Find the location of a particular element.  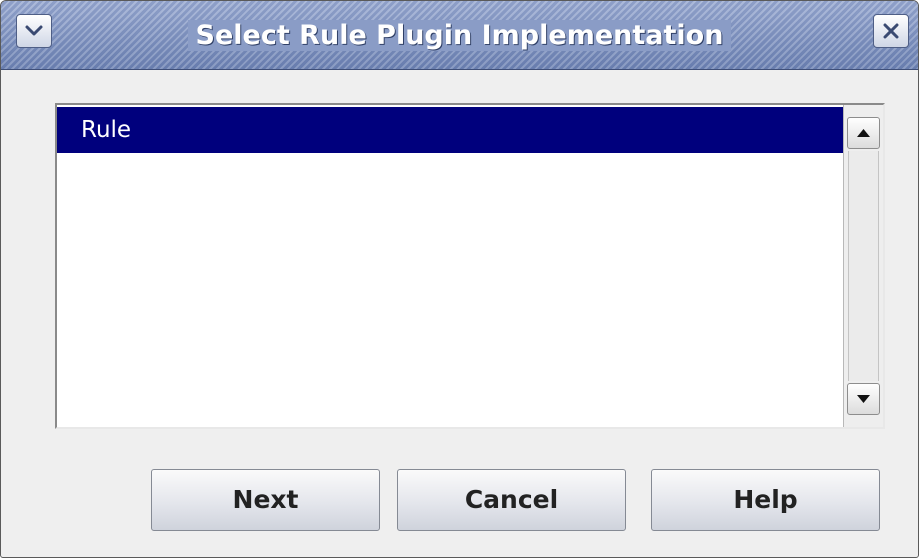

close-icon is located at coordinates (891, 31).